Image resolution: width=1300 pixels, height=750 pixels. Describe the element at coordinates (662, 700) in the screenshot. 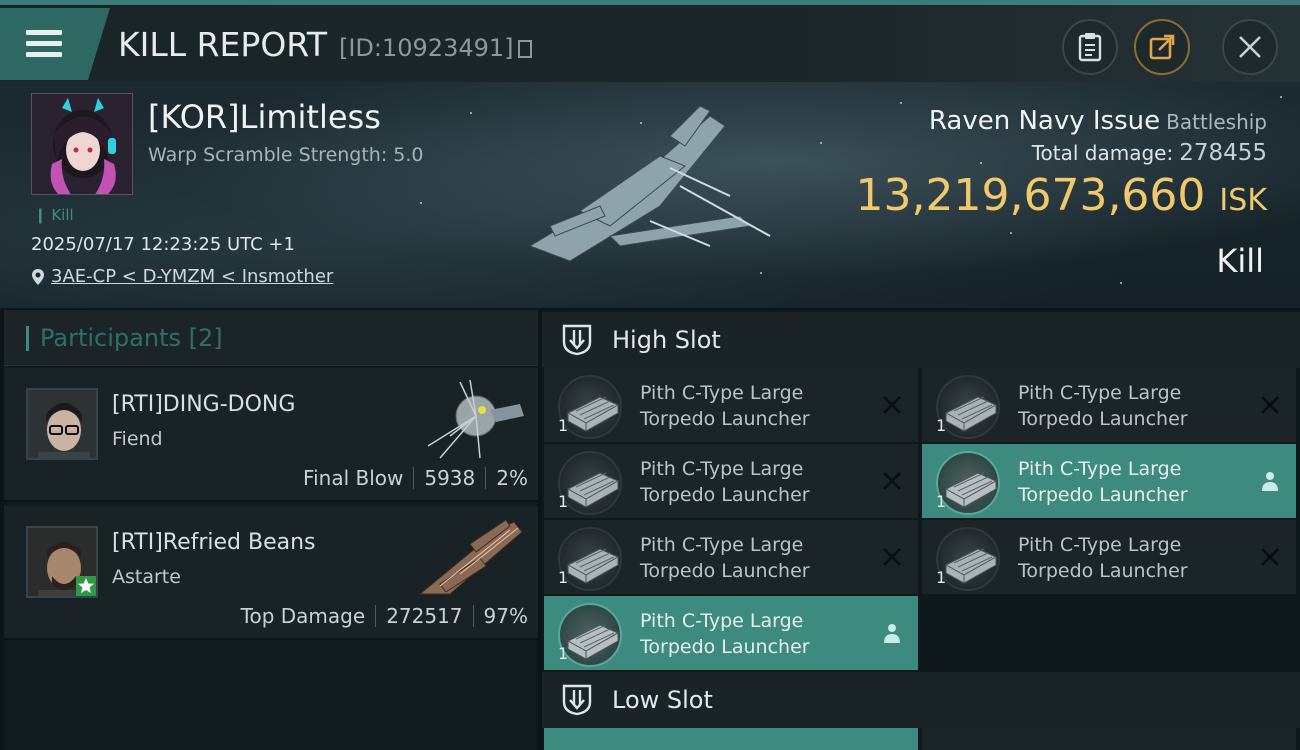

I see `low-slot-title: Low Slot` at that location.